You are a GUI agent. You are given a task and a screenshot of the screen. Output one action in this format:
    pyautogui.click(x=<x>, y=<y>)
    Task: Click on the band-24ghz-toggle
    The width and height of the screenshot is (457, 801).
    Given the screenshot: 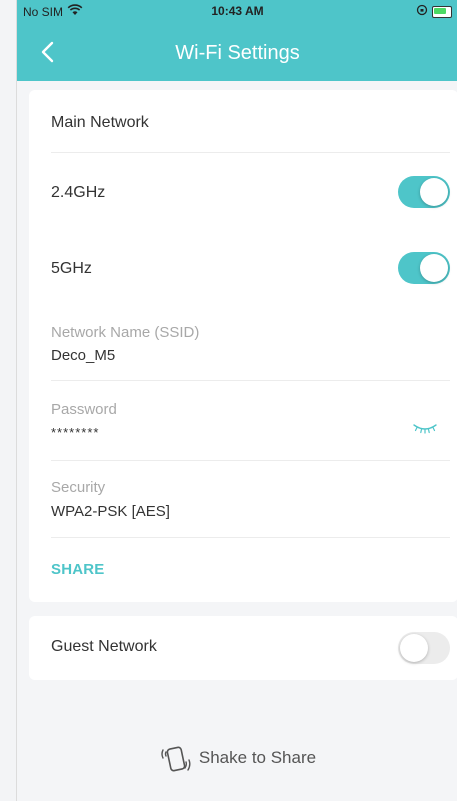 What is the action you would take?
    pyautogui.click(x=424, y=192)
    